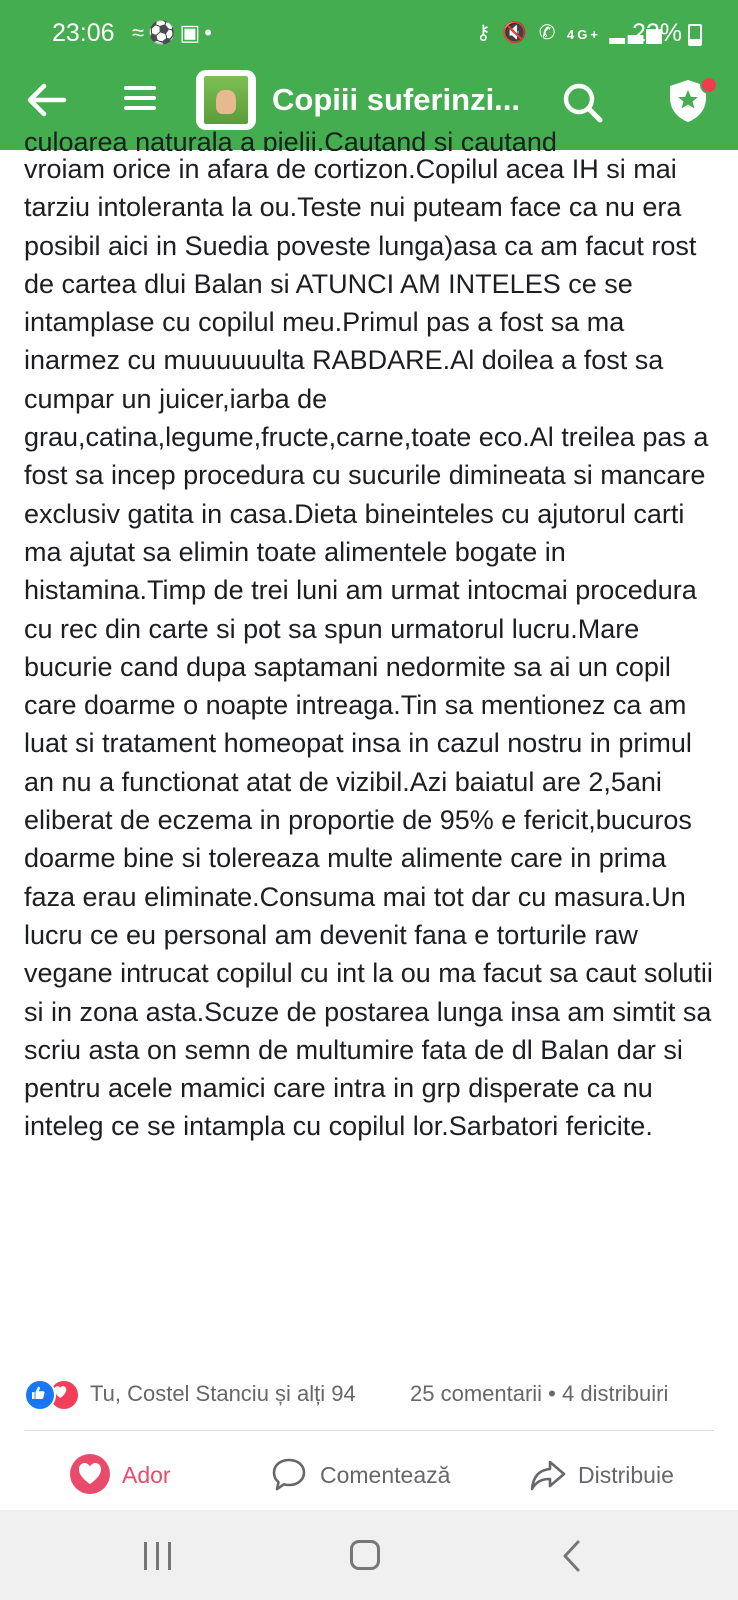 The image size is (738, 1600). I want to click on share-button: Distribuie, so click(613, 1474).